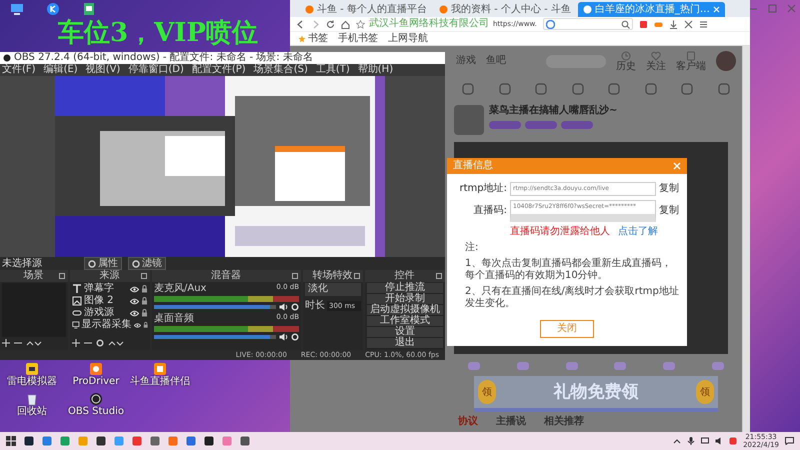  What do you see at coordinates (53, 9) in the screenshot?
I see `music-app-icon` at bounding box center [53, 9].